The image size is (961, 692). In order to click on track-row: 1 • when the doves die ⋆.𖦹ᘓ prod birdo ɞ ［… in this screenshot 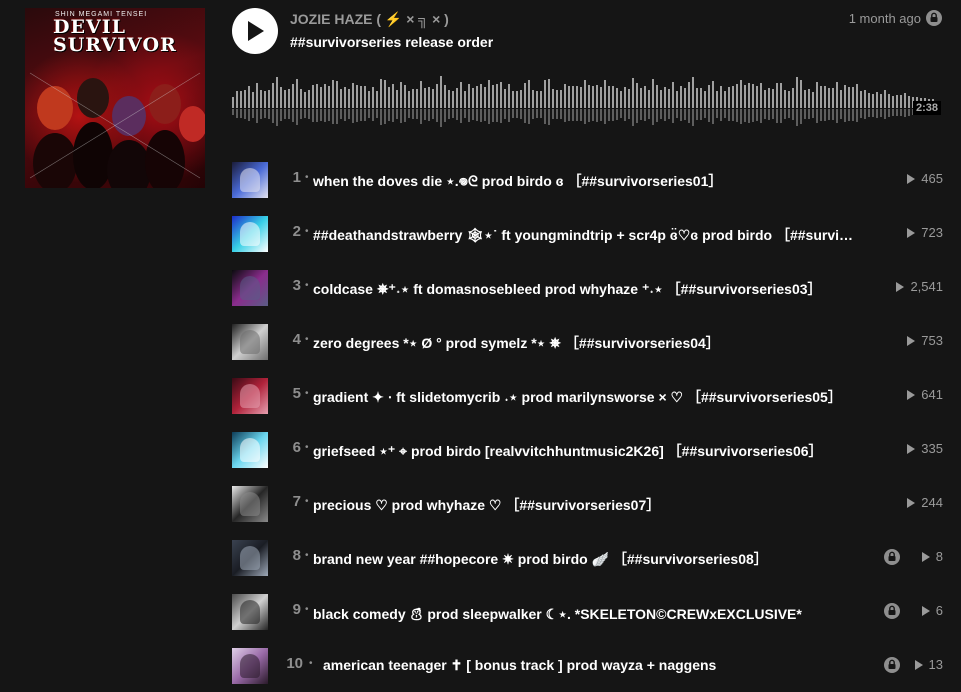, I will do `click(595, 179)`.